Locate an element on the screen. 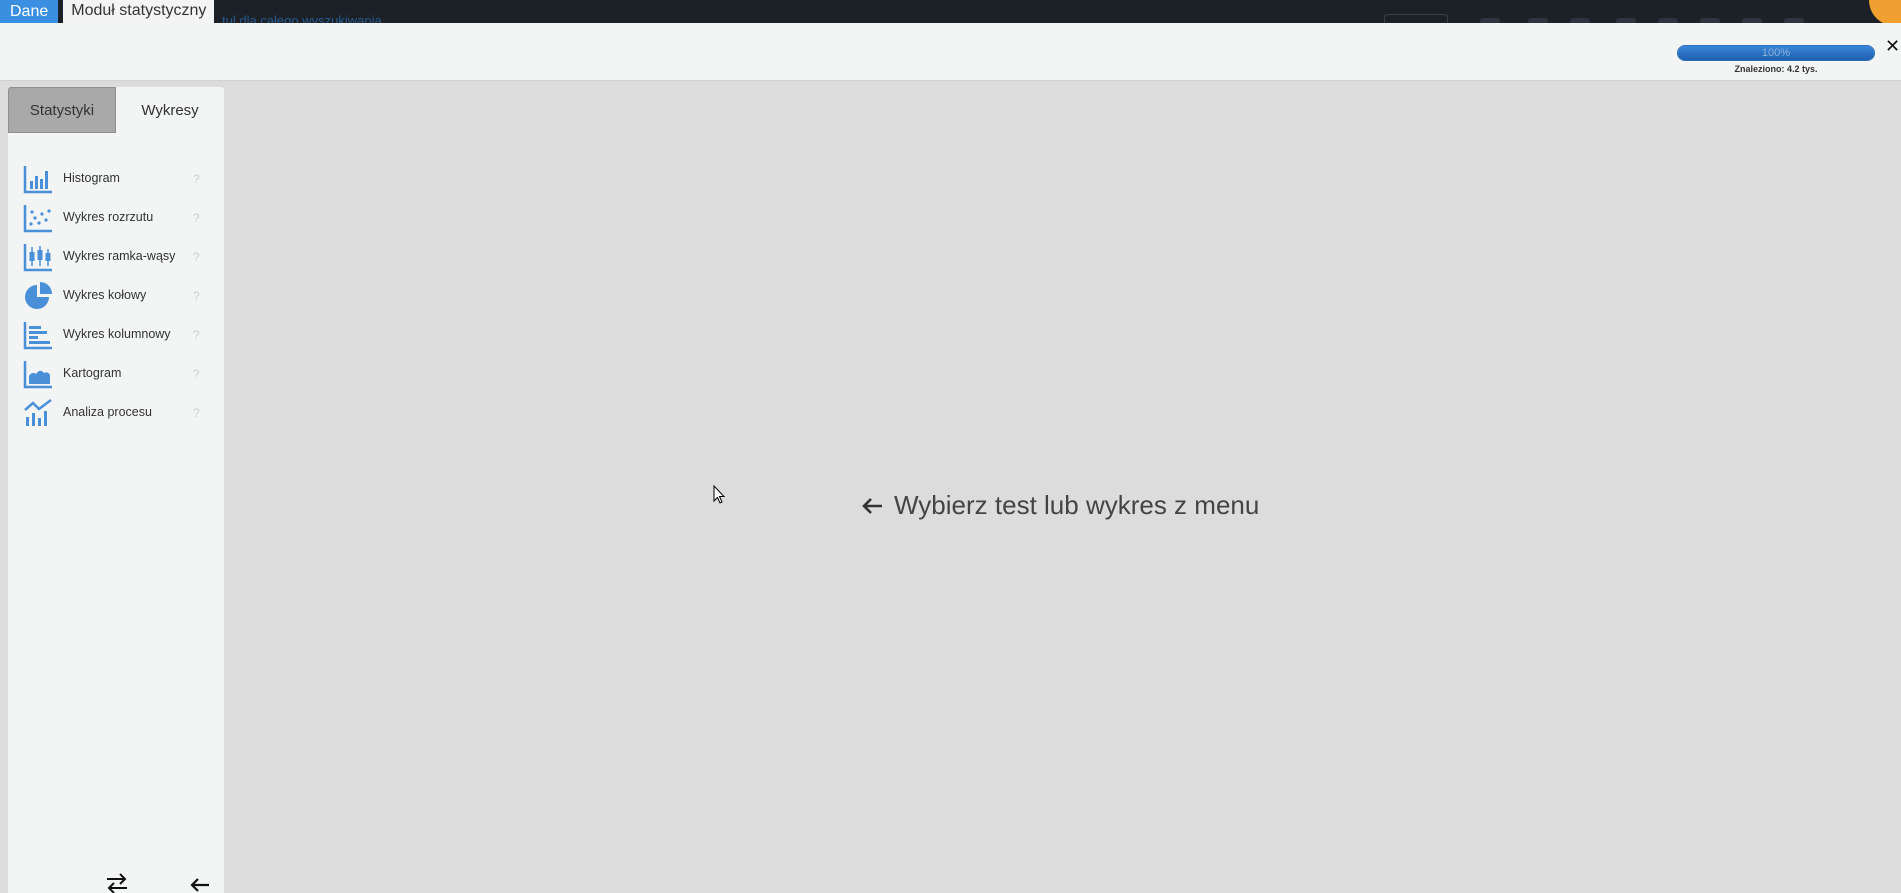  pie-chart-icon is located at coordinates (38, 295).